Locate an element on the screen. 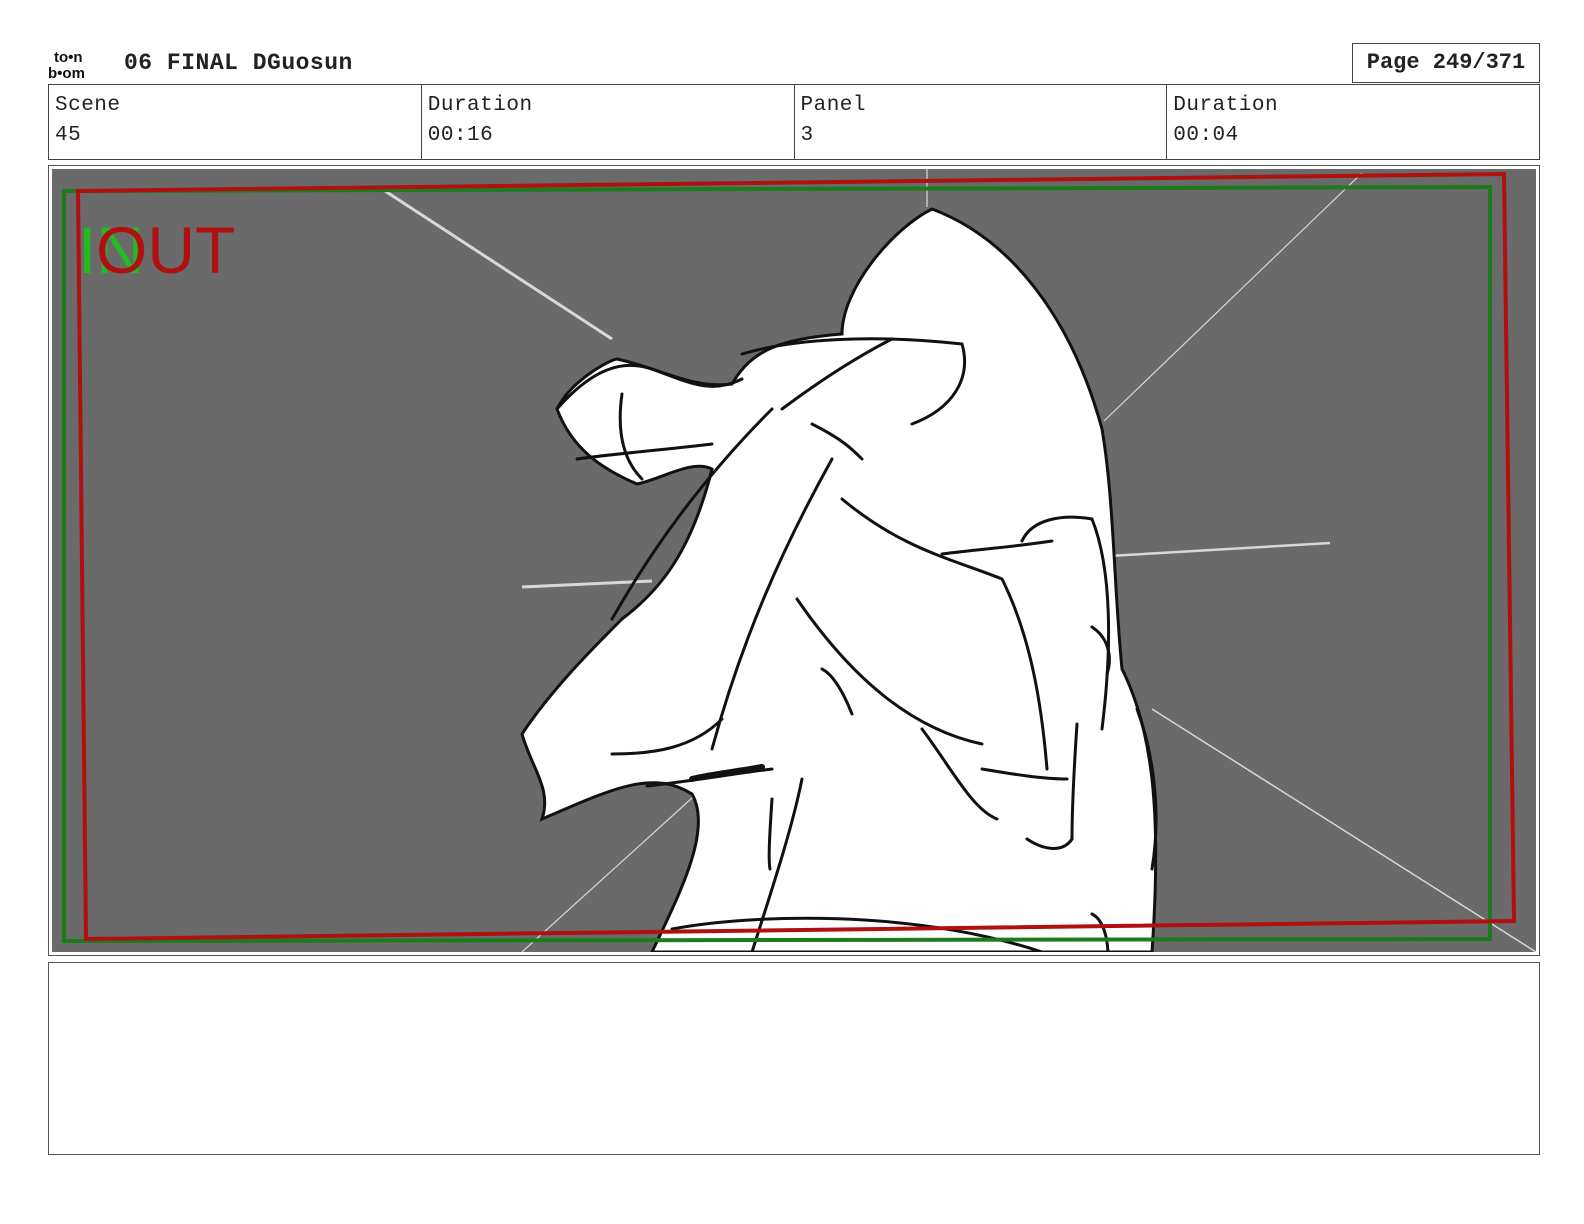  panel-value: 3 is located at coordinates (807, 135).